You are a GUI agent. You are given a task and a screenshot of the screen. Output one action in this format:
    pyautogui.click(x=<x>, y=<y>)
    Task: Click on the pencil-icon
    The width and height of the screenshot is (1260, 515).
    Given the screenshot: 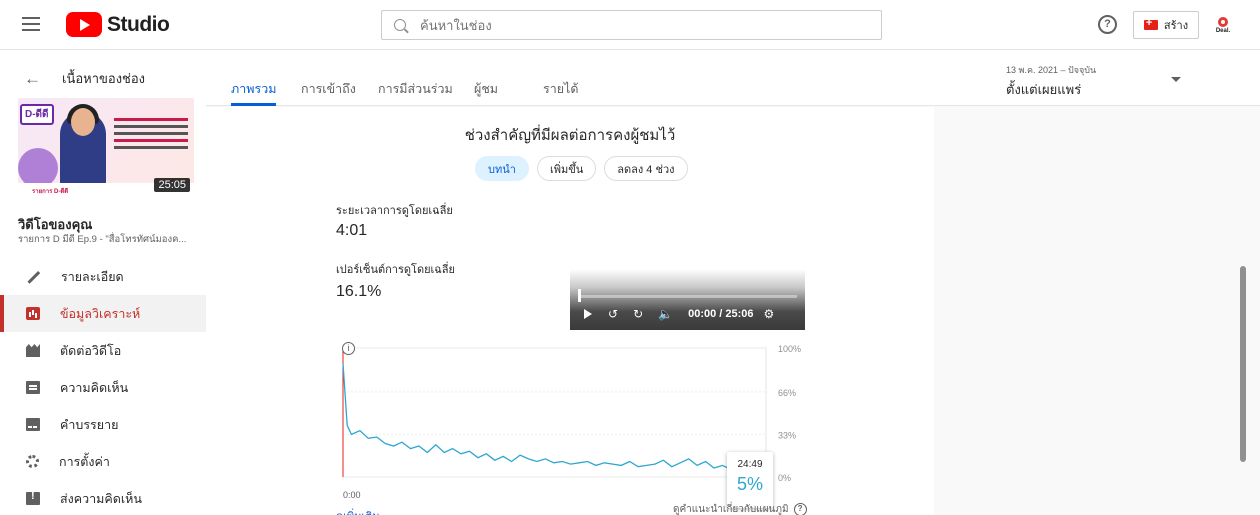 What is the action you would take?
    pyautogui.click(x=33, y=276)
    